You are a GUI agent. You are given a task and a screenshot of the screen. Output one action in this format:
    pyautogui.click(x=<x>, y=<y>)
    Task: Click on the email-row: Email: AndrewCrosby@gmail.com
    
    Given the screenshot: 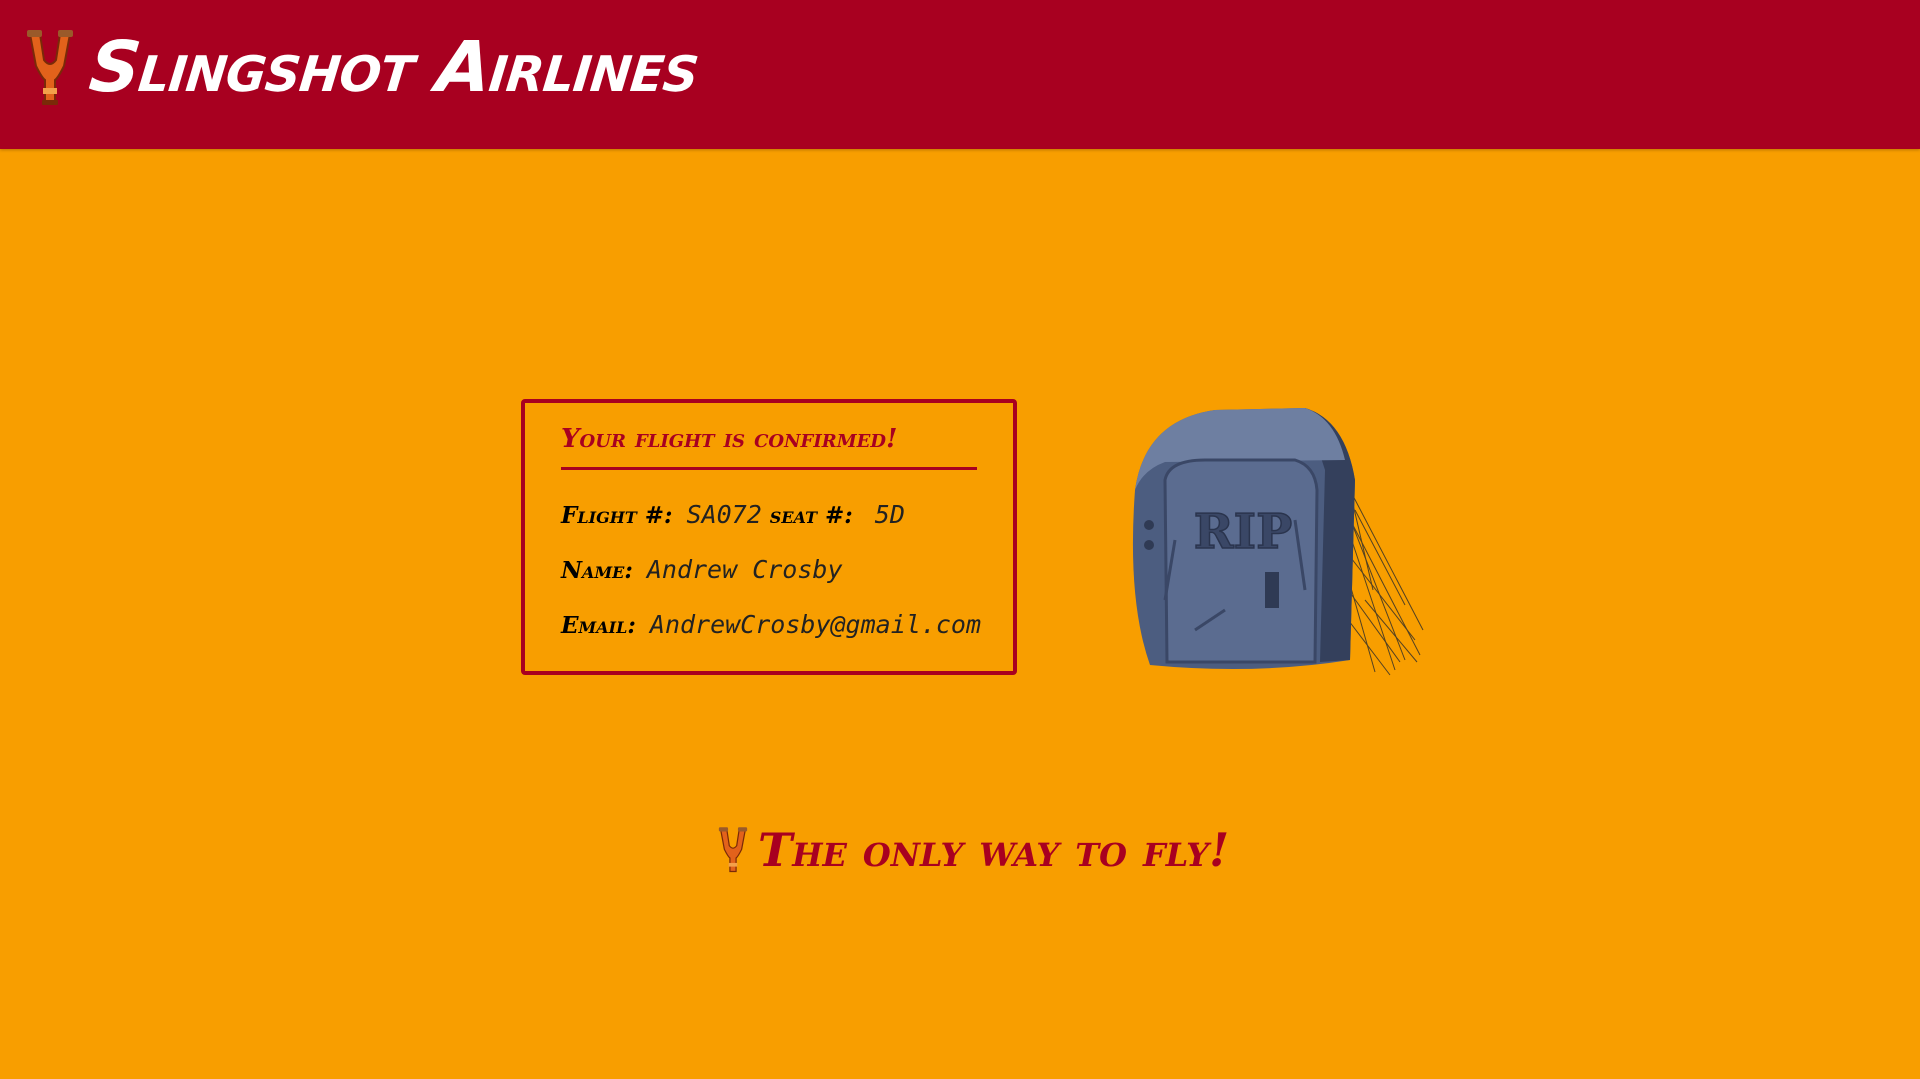 What is the action you would take?
    pyautogui.click(x=771, y=624)
    